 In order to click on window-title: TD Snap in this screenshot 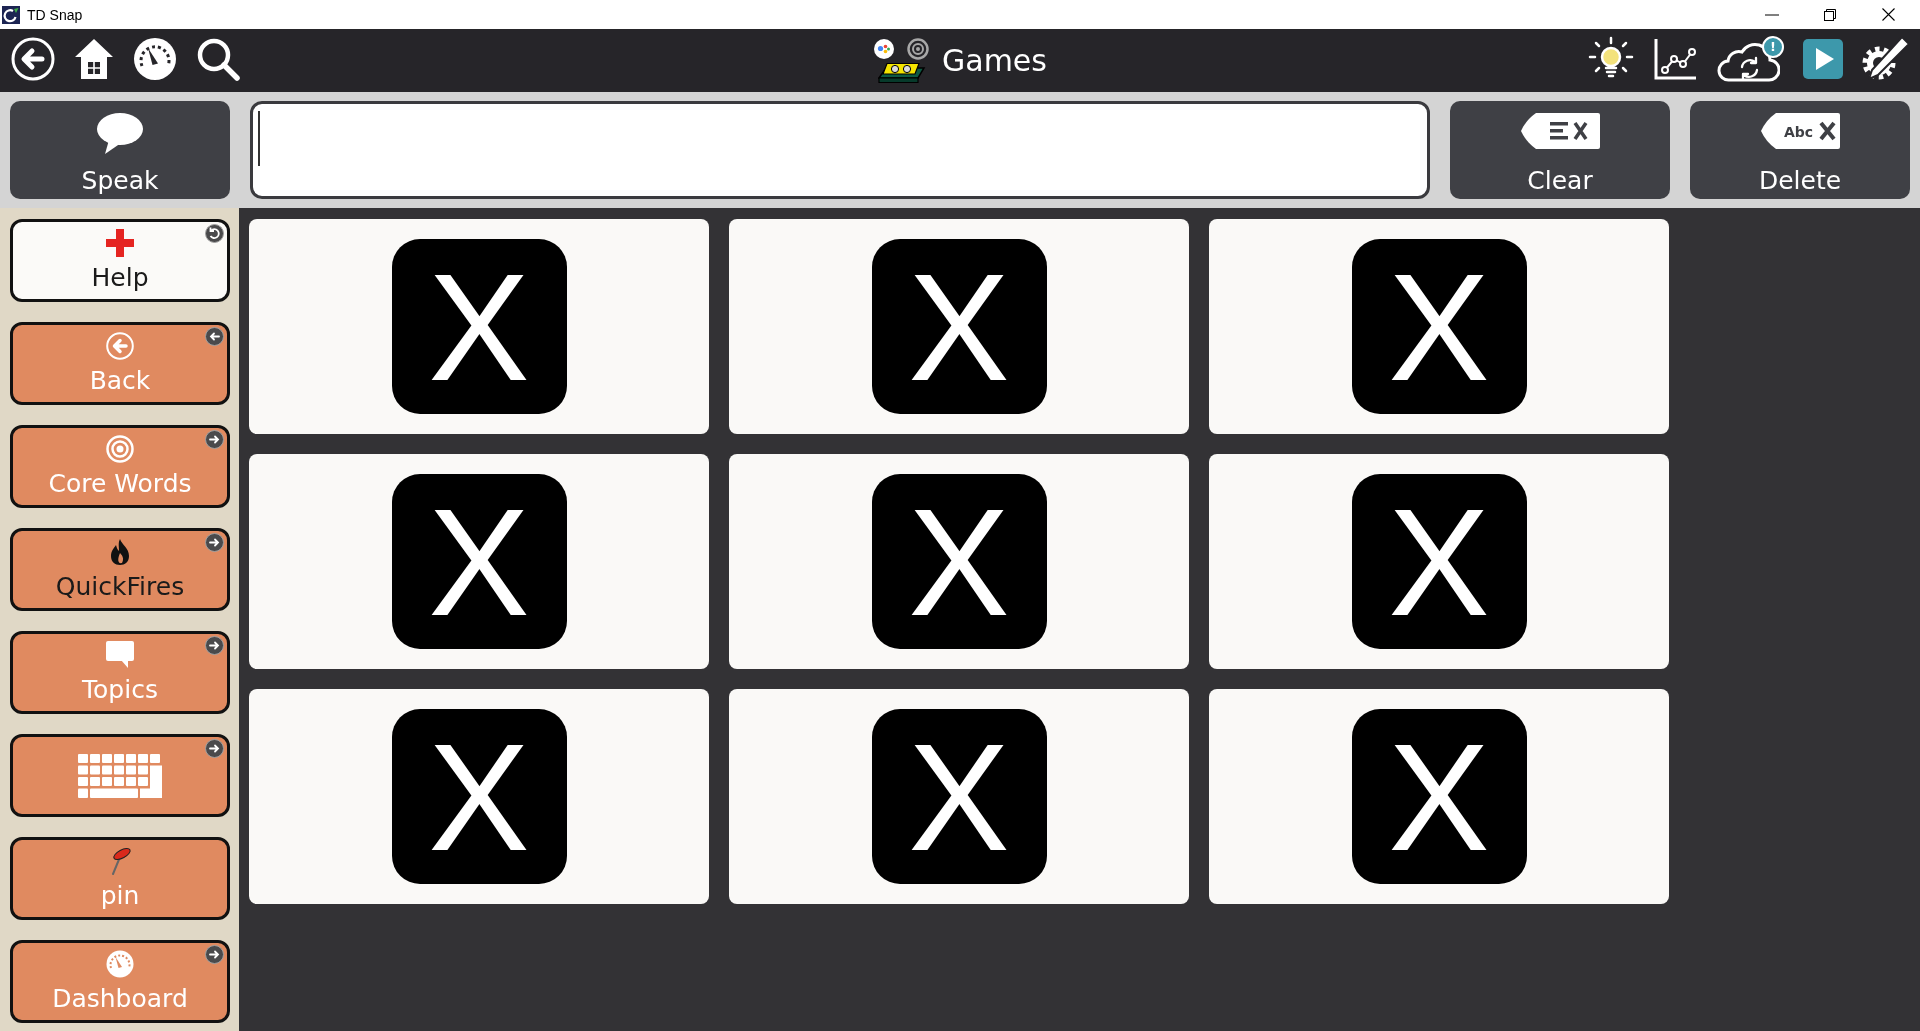, I will do `click(55, 14)`.